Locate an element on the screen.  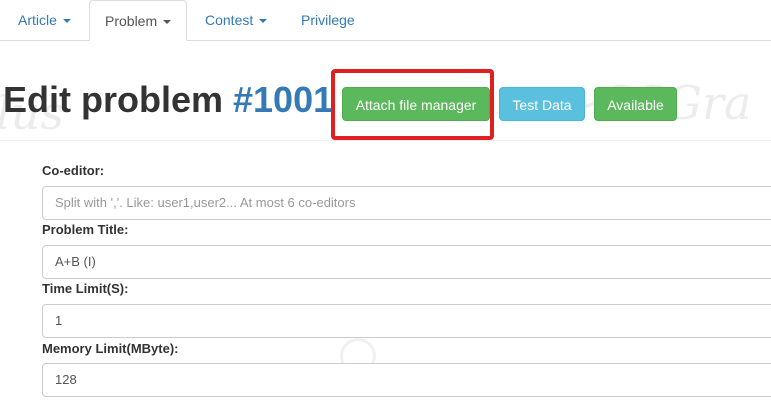
nav-item-problem: Problem is located at coordinates (138, 20).